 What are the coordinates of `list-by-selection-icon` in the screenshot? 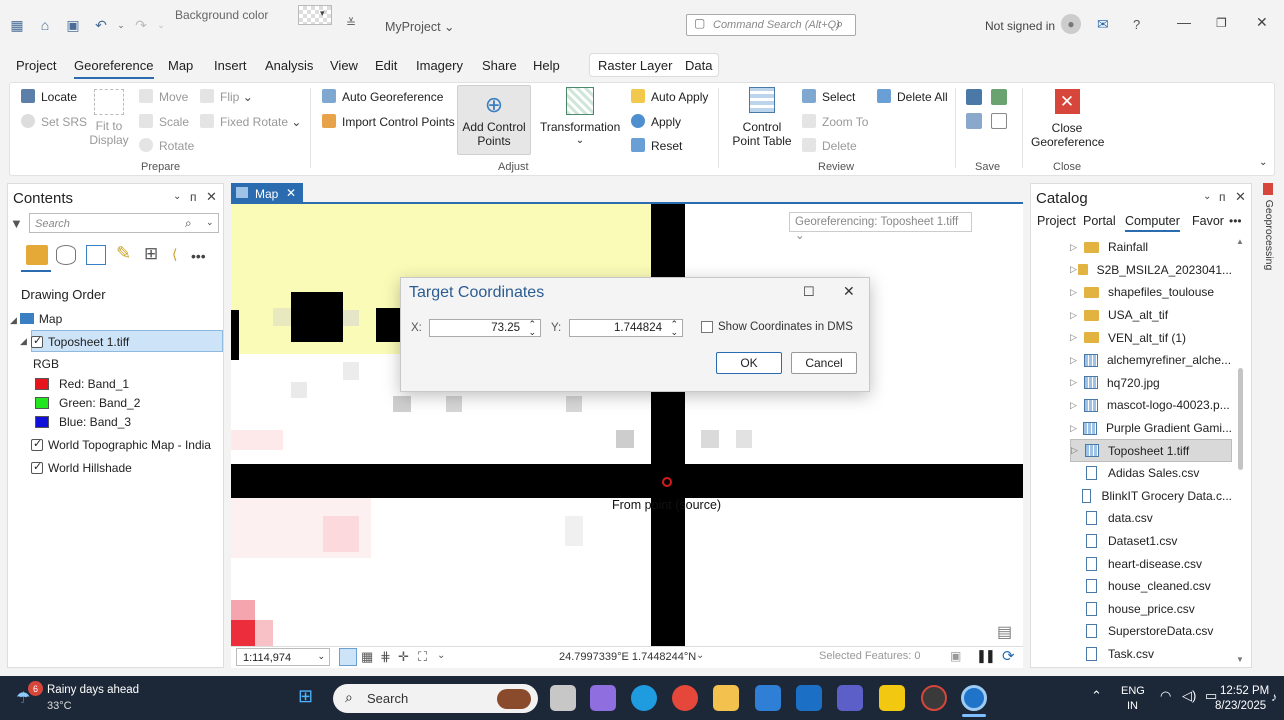 It's located at (96, 255).